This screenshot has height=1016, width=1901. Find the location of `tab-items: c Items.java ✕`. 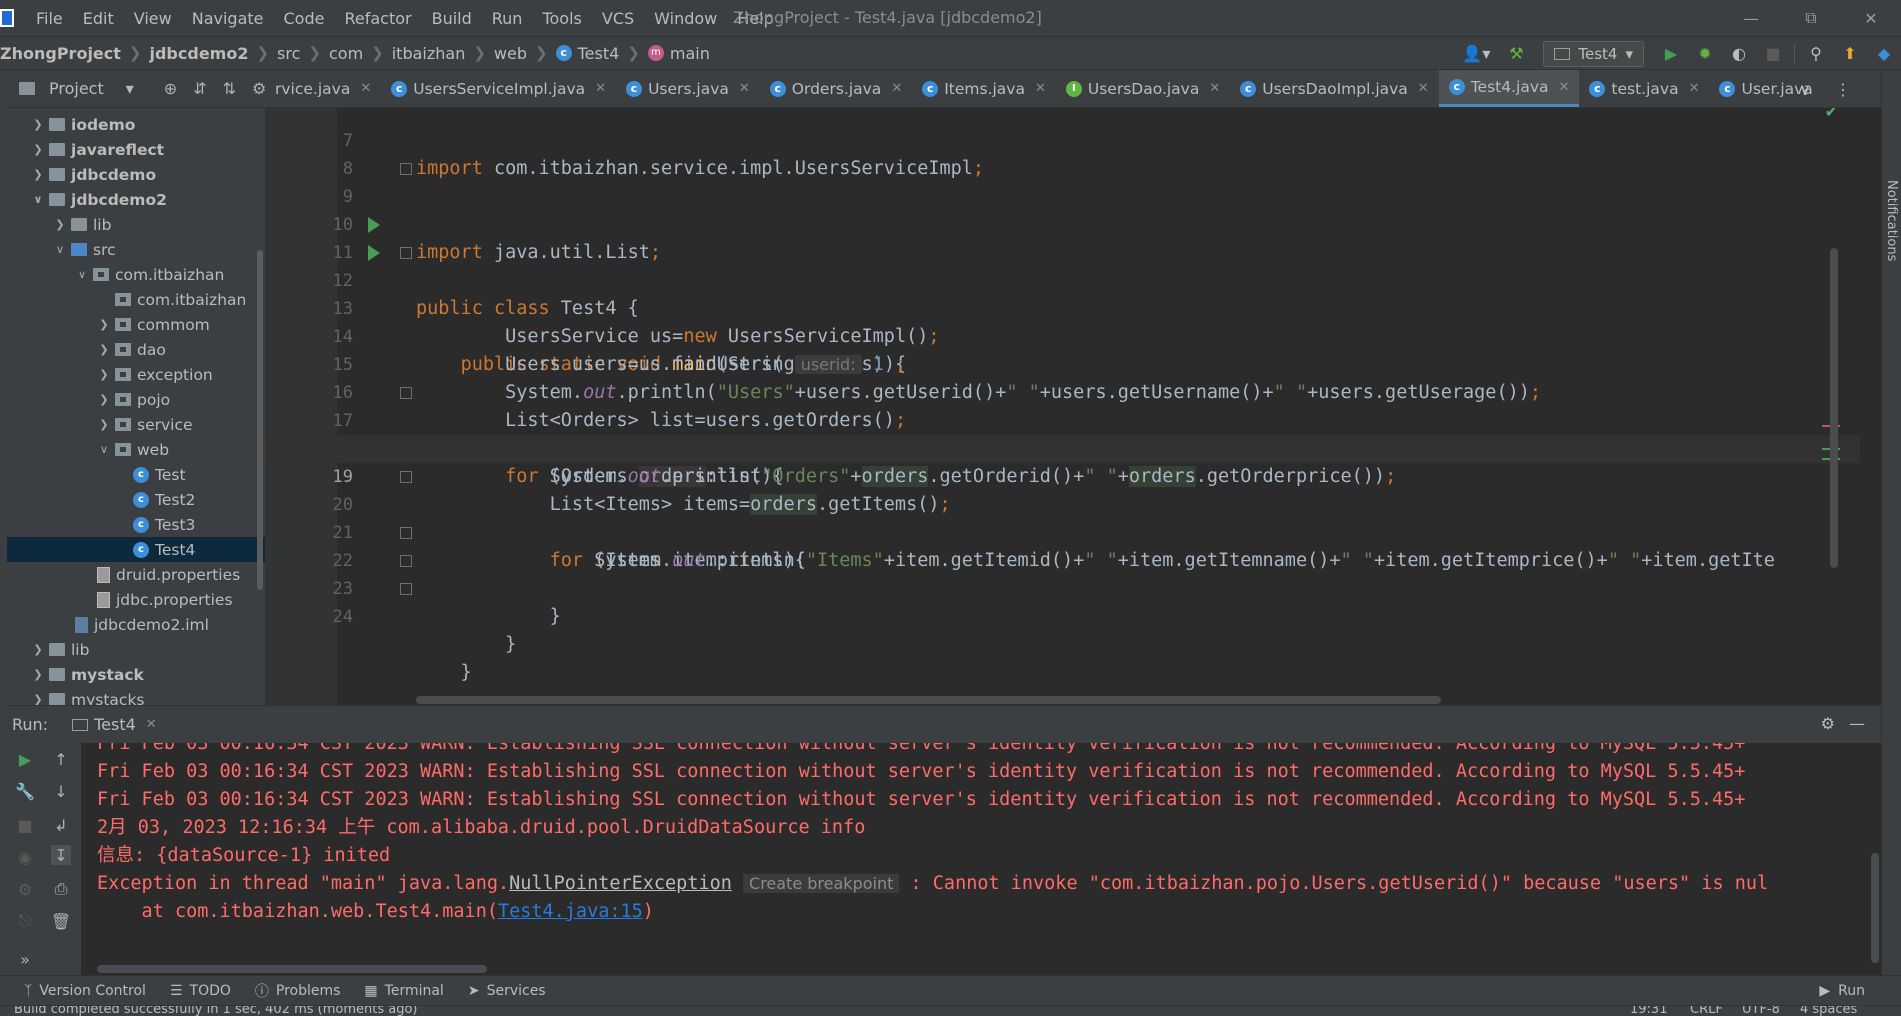

tab-items: c Items.java ✕ is located at coordinates (984, 88).